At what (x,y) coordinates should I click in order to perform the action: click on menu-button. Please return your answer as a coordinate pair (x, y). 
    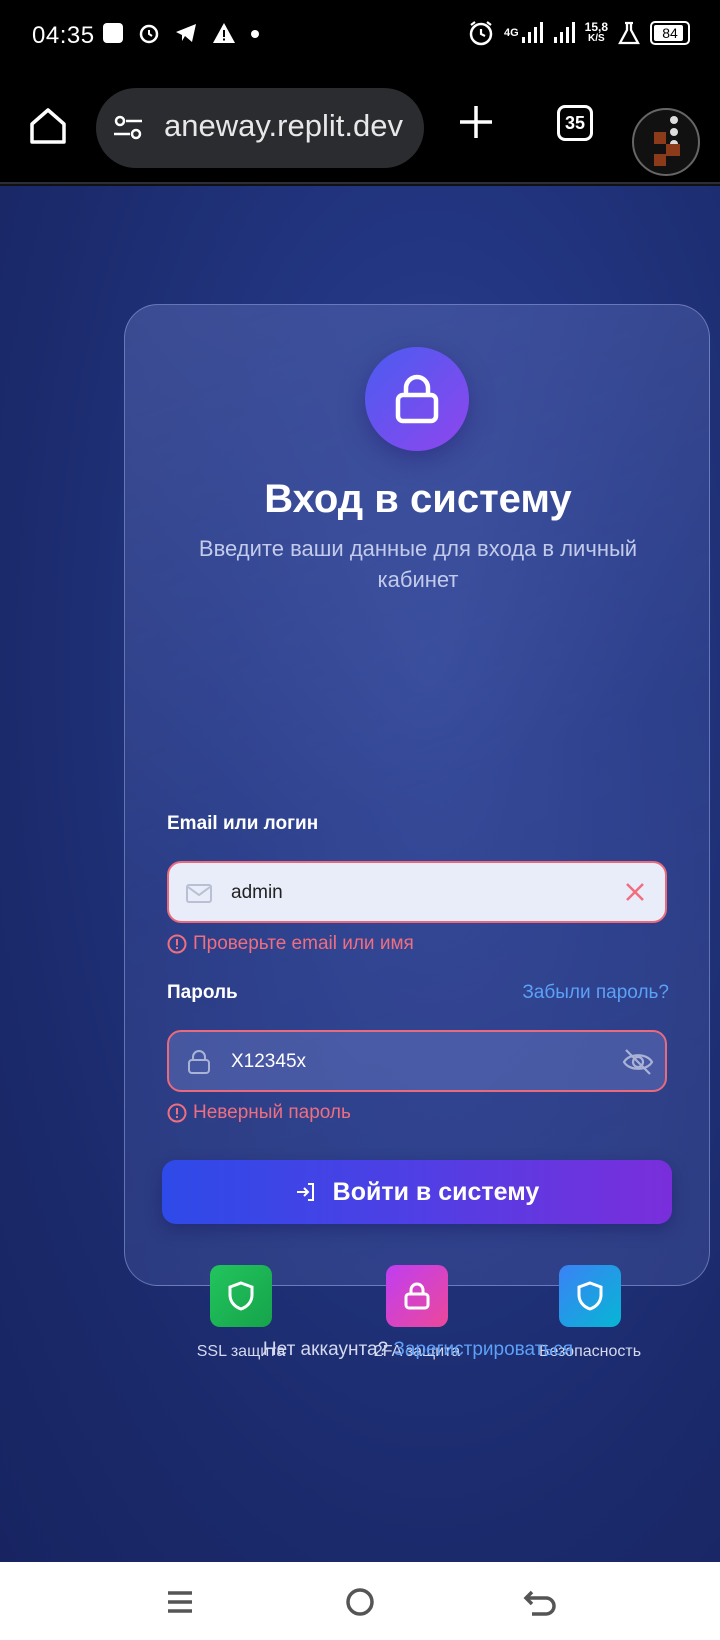
    Looking at the image, I should click on (666, 142).